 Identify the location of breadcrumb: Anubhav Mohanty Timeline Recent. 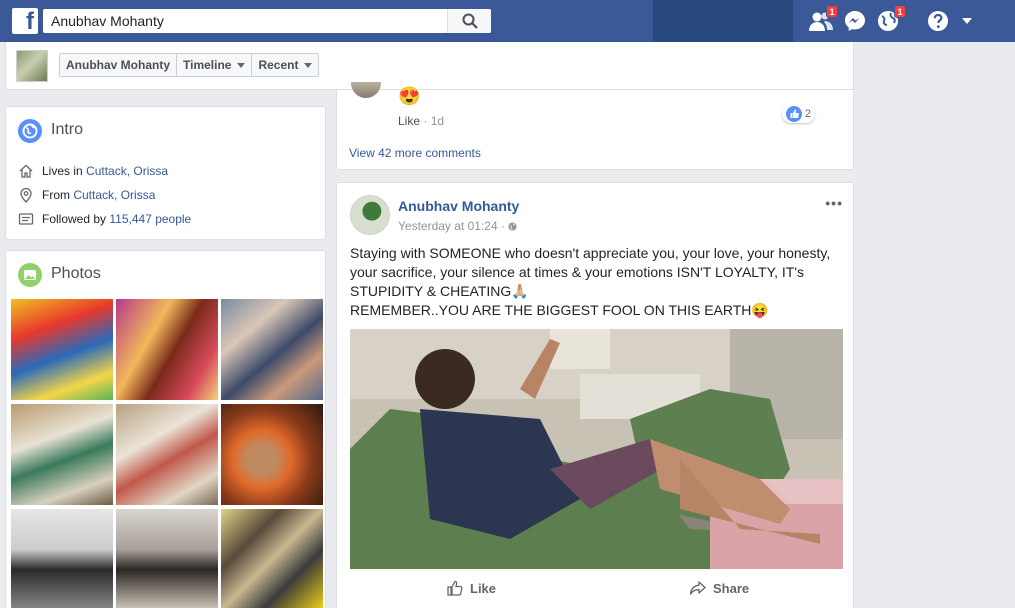
(189, 65).